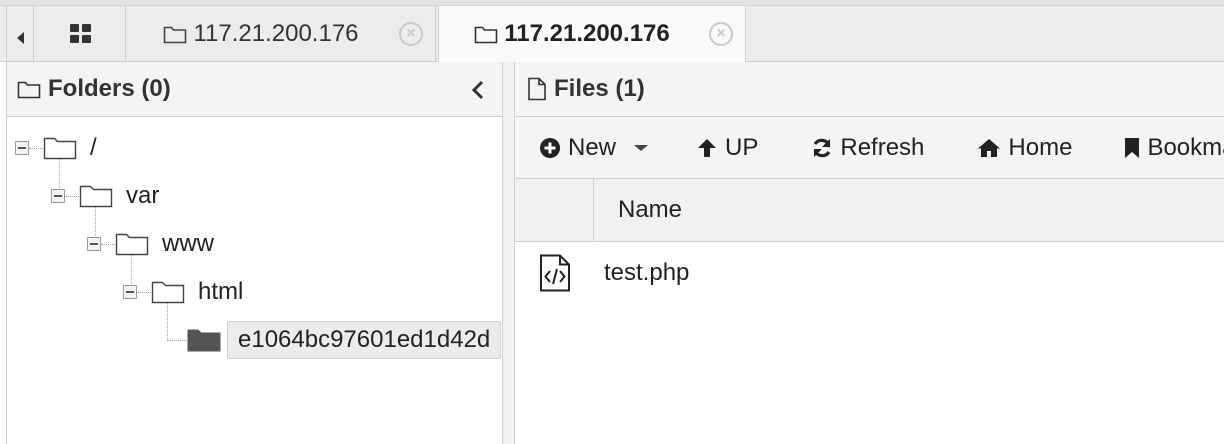 This screenshot has height=444, width=1224. What do you see at coordinates (555, 273) in the screenshot?
I see `code-file-icon` at bounding box center [555, 273].